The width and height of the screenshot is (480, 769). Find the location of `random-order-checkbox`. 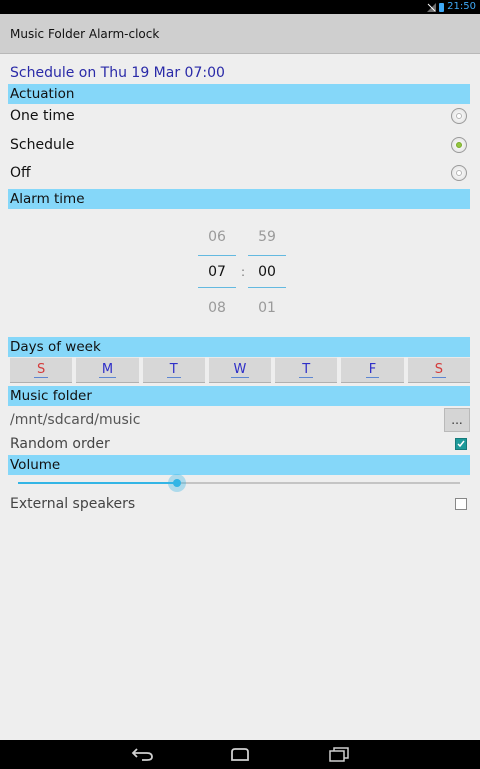

random-order-checkbox is located at coordinates (461, 444).